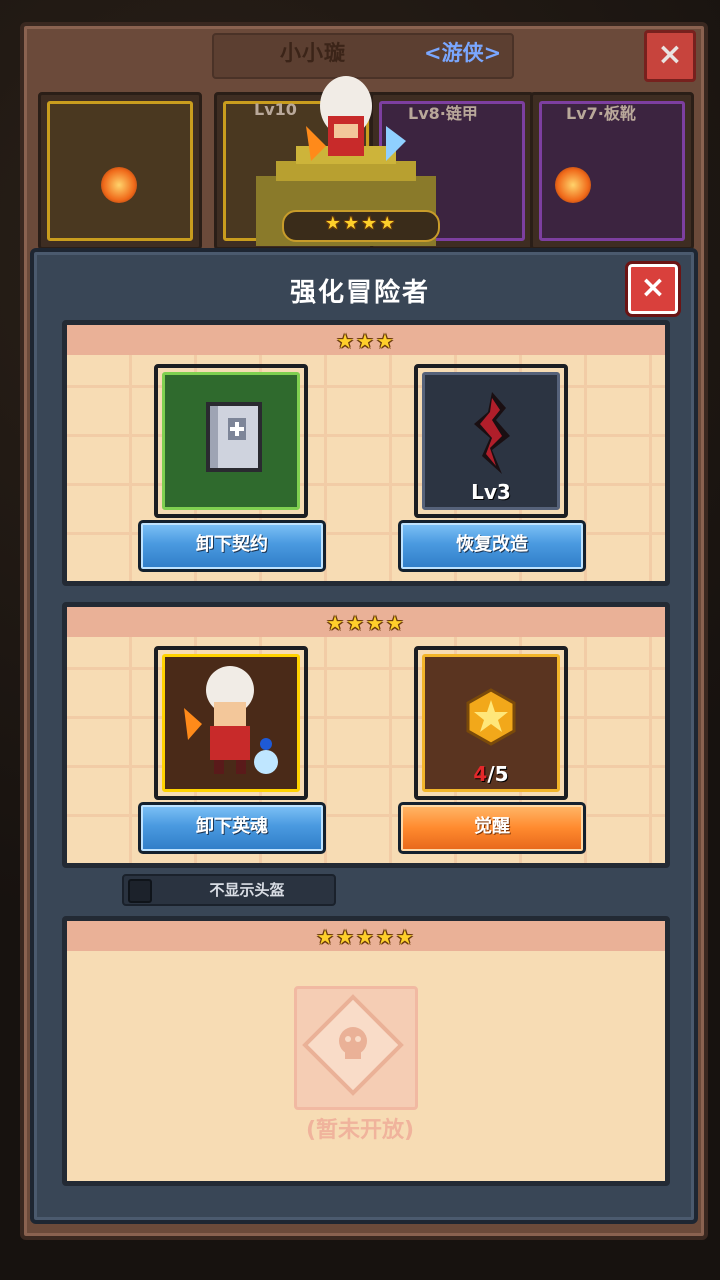  I want to click on contract-slot, so click(231, 441).